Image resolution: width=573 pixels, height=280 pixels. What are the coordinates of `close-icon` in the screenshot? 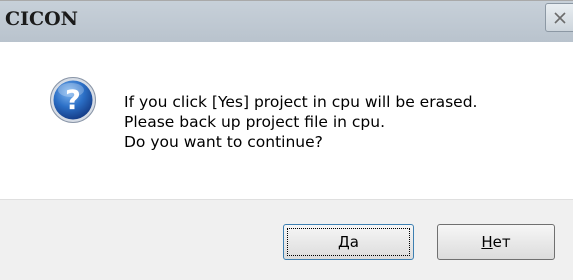 It's located at (560, 18).